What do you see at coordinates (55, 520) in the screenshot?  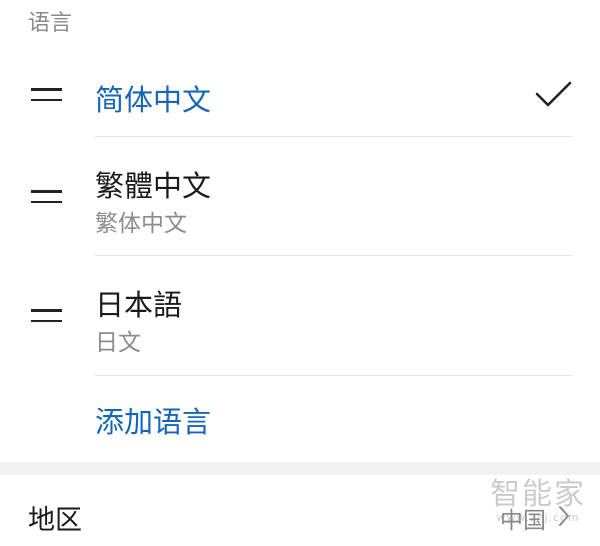 I see `region-label: 地区` at bounding box center [55, 520].